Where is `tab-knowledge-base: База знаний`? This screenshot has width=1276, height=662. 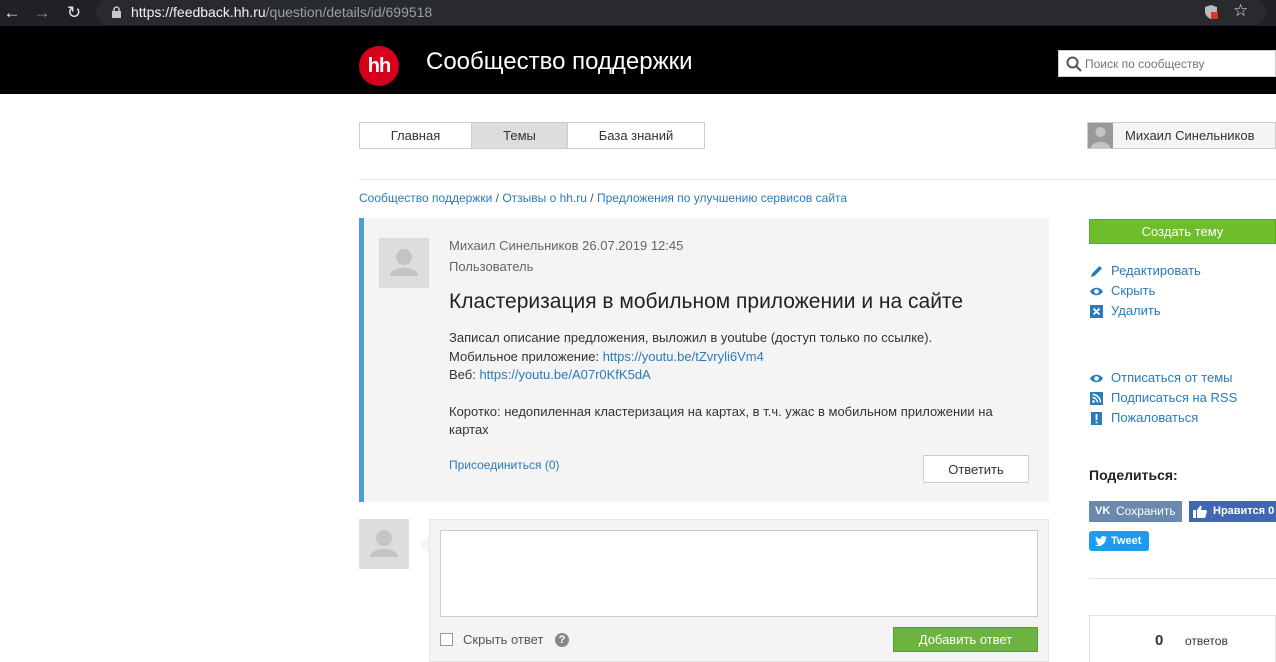 tab-knowledge-base: База знаний is located at coordinates (636, 135).